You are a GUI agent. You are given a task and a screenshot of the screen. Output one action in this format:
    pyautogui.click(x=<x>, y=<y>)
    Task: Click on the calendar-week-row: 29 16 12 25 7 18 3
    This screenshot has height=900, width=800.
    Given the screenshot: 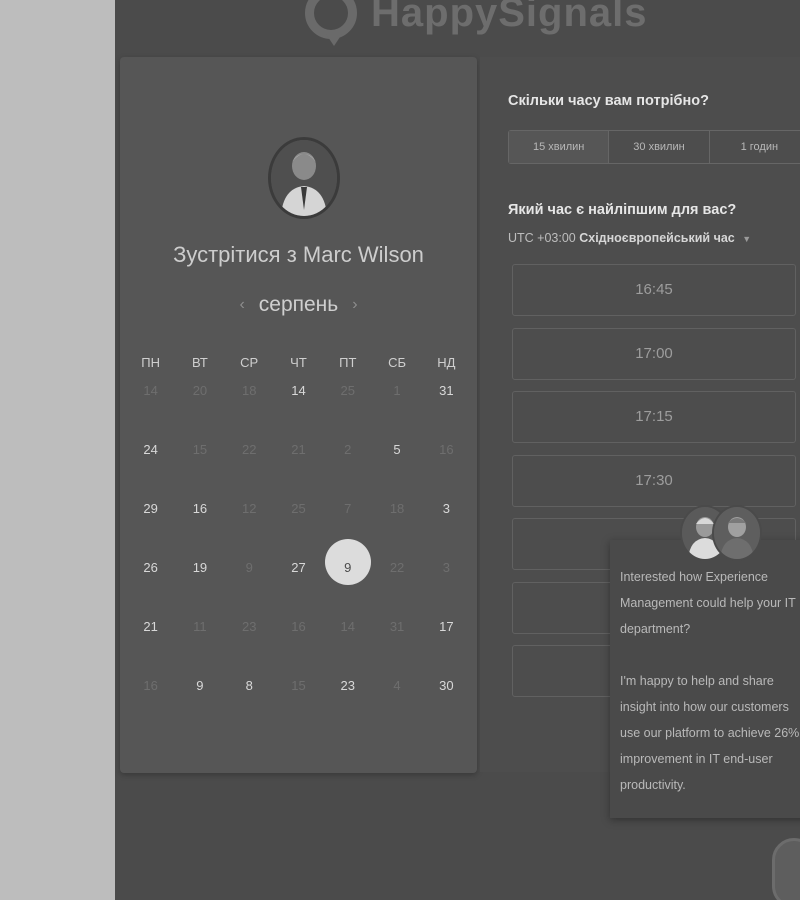 What is the action you would take?
    pyautogui.click(x=298, y=509)
    